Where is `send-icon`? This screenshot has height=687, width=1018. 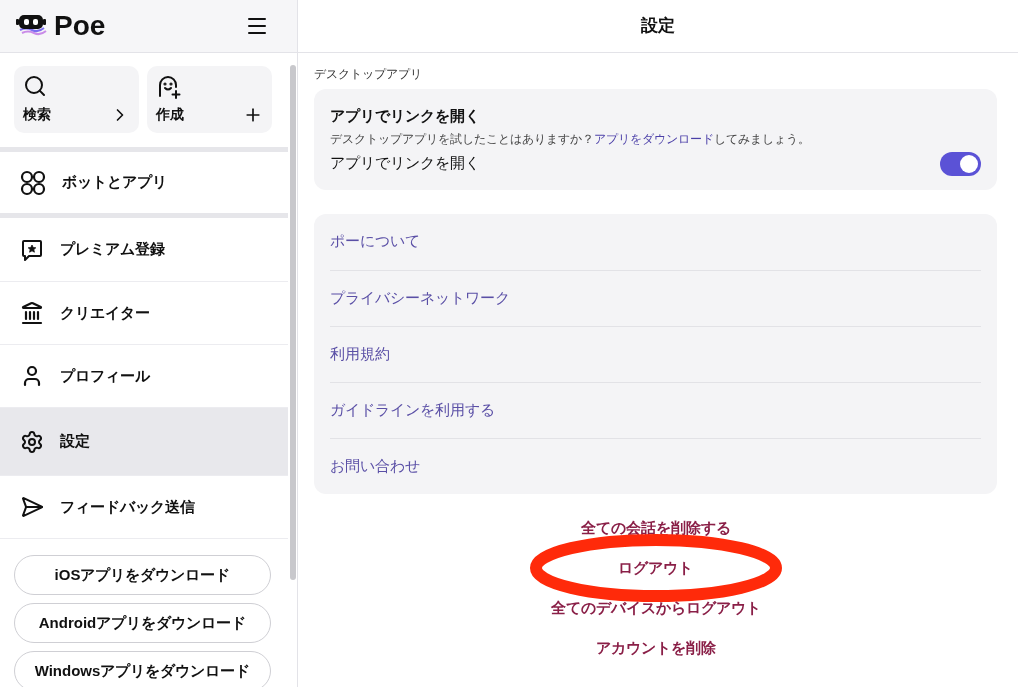
send-icon is located at coordinates (32, 507).